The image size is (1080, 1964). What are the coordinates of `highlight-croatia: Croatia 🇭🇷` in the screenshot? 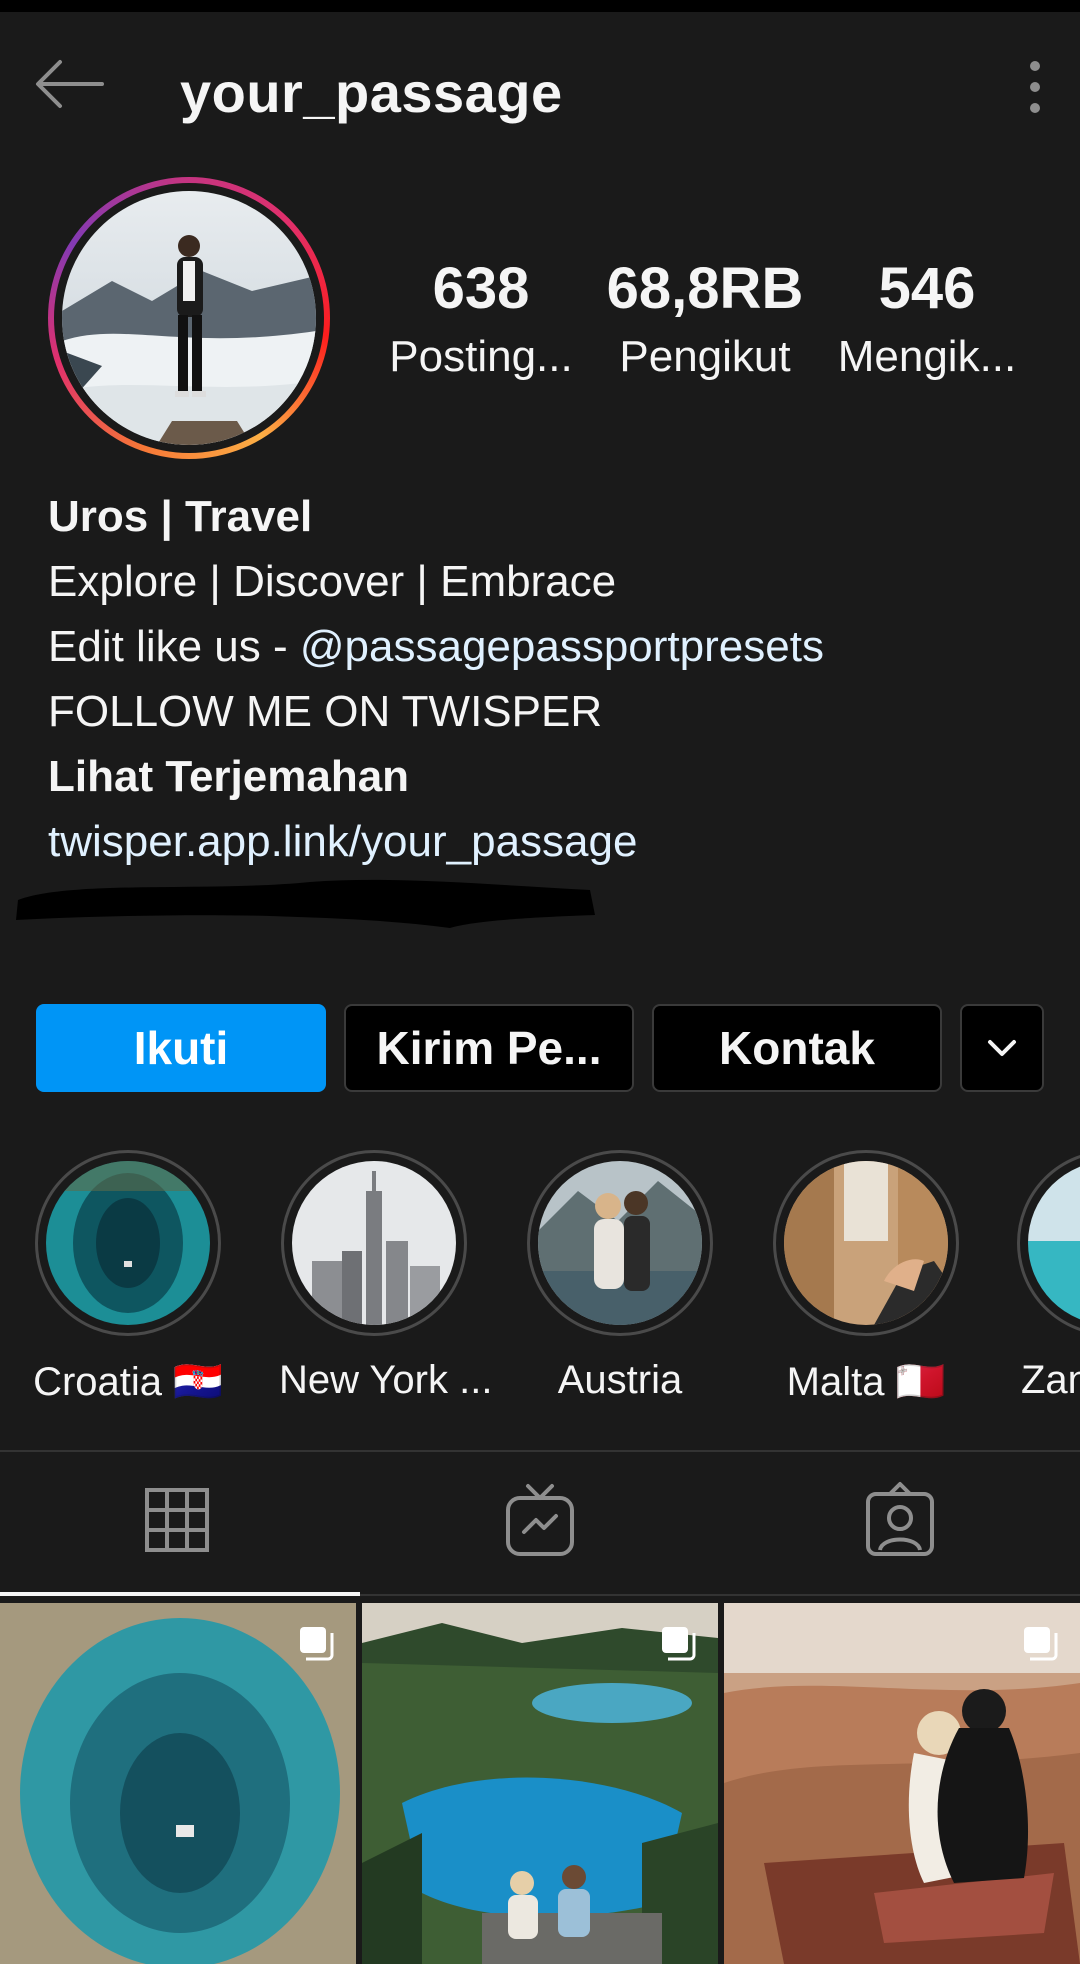 It's located at (128, 1277).